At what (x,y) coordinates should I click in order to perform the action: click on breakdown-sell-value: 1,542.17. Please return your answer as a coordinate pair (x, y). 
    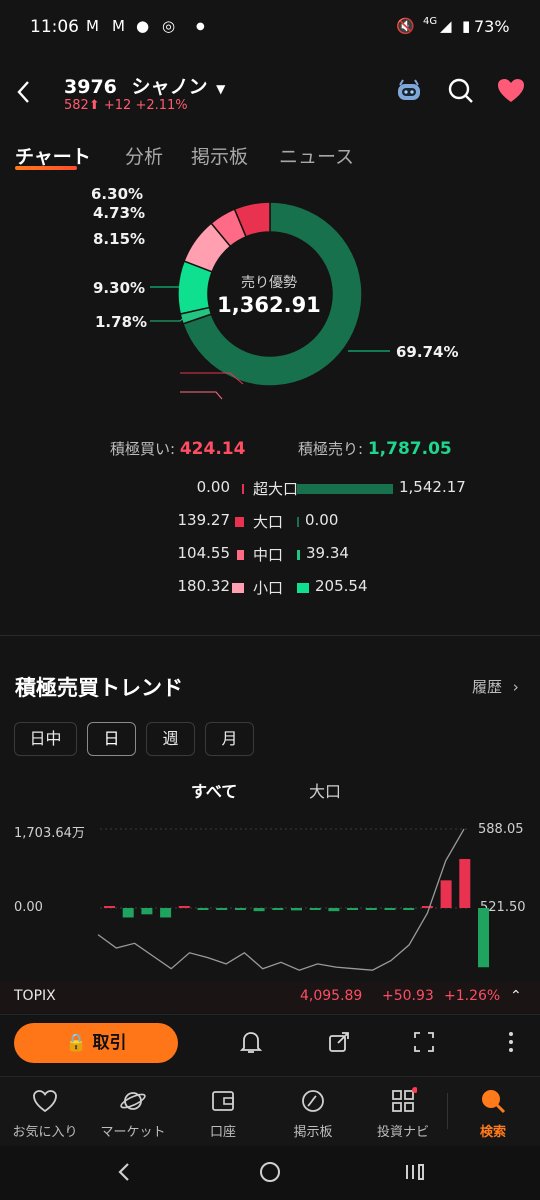
    Looking at the image, I should click on (432, 487).